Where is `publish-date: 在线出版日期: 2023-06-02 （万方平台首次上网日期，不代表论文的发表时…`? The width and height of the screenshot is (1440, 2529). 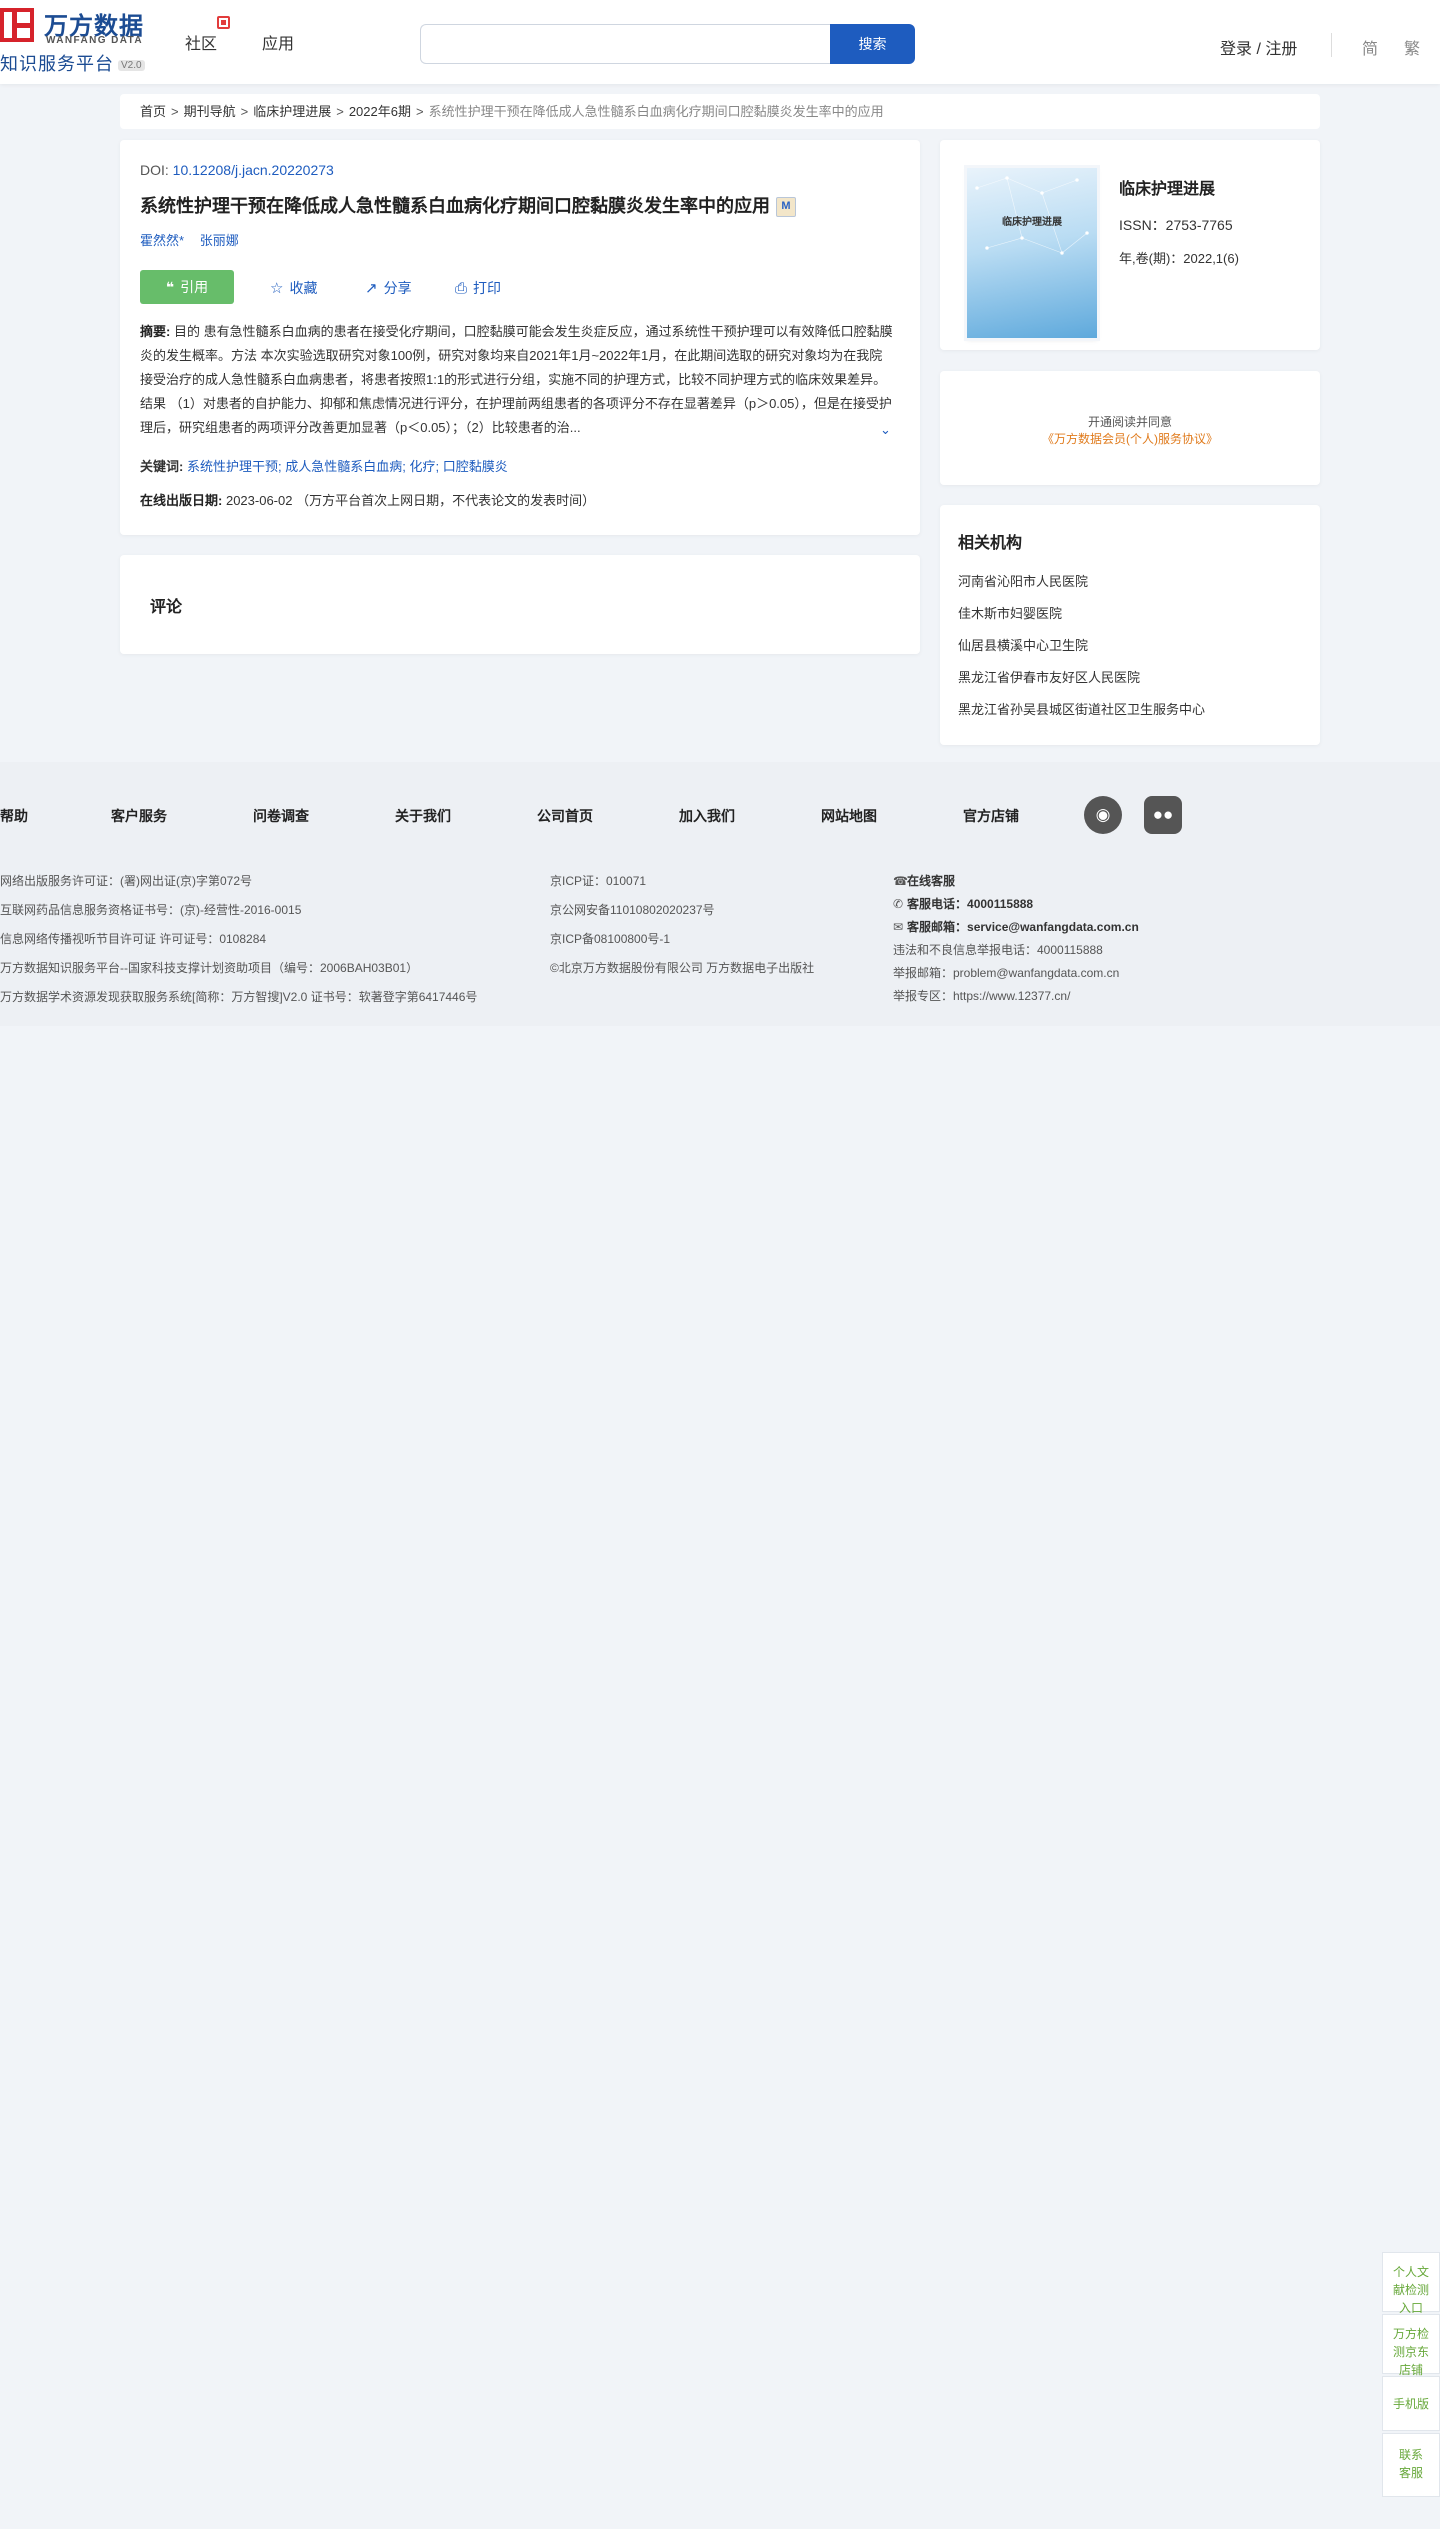
publish-date: 在线出版日期: 2023-06-02 （万方平台首次上网日期，不代表论文的发表时… is located at coordinates (367, 499).